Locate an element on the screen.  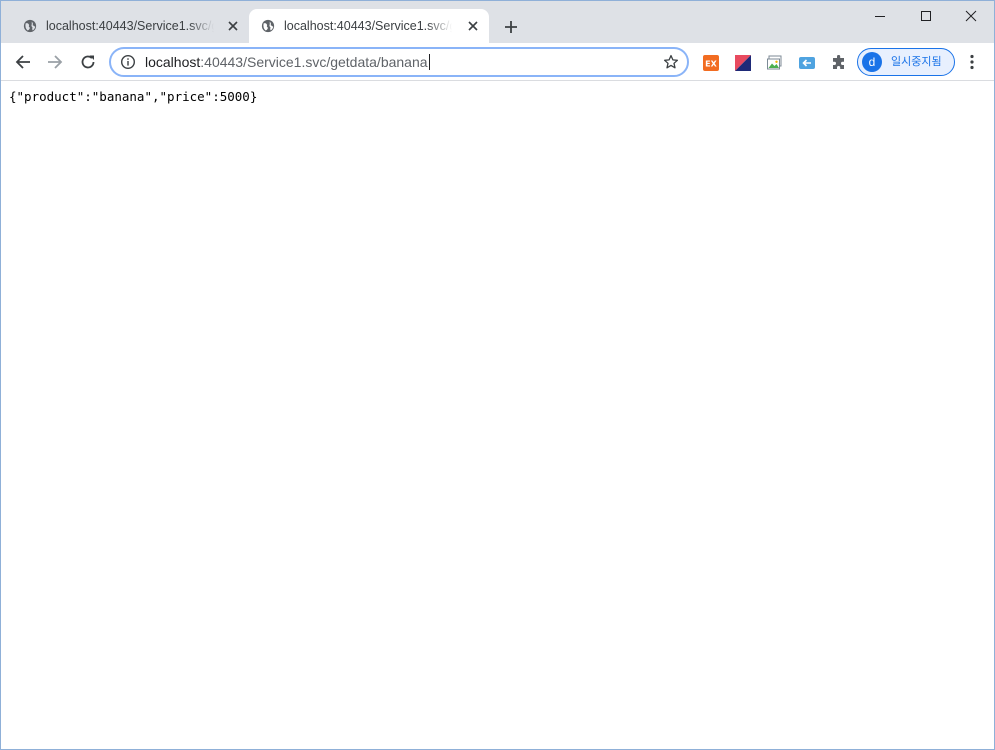
svg-text: EX is located at coordinates (711, 64).